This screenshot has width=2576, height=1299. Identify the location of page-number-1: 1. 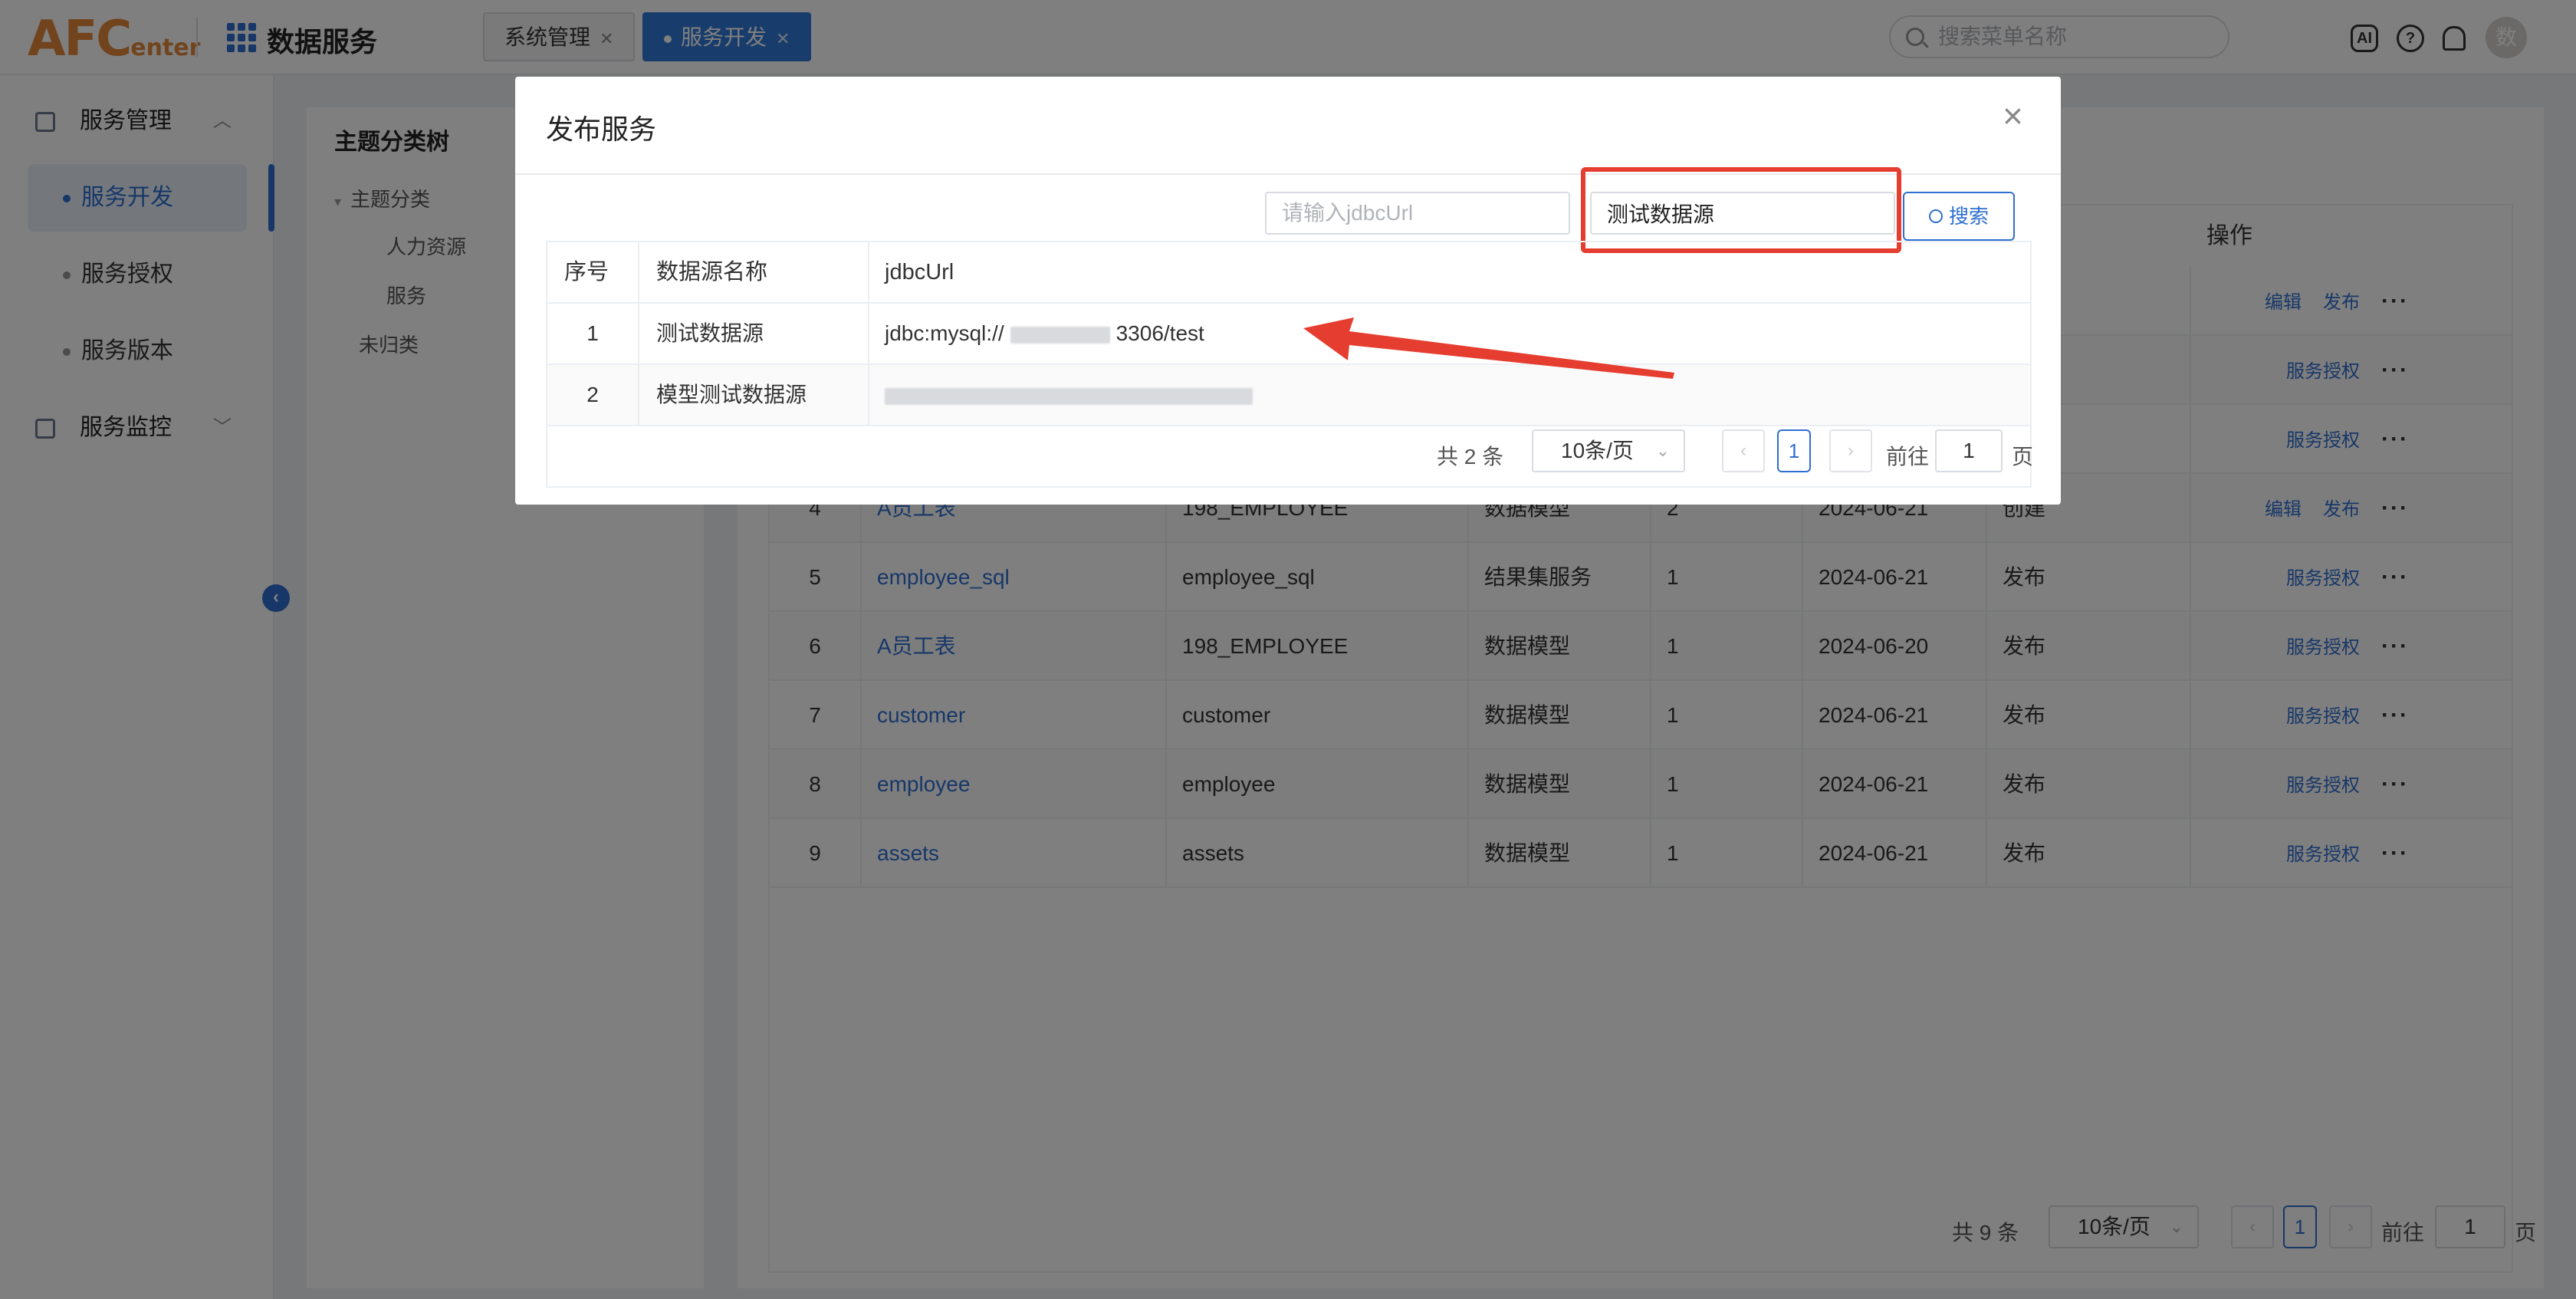
(1794, 450).